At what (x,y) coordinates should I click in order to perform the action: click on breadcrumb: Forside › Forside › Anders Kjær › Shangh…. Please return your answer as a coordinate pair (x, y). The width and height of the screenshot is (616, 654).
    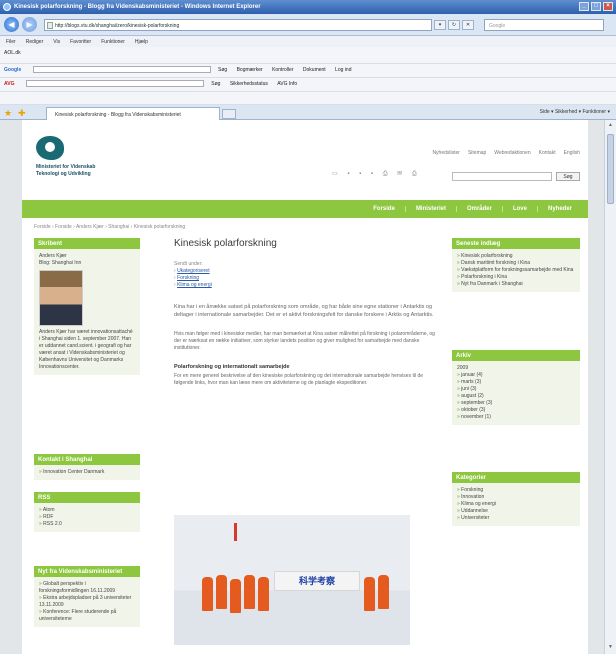
    Looking at the image, I should click on (109, 227).